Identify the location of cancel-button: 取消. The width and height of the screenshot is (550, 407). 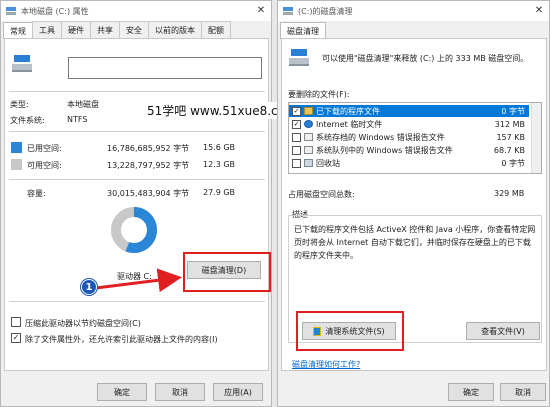
(523, 392).